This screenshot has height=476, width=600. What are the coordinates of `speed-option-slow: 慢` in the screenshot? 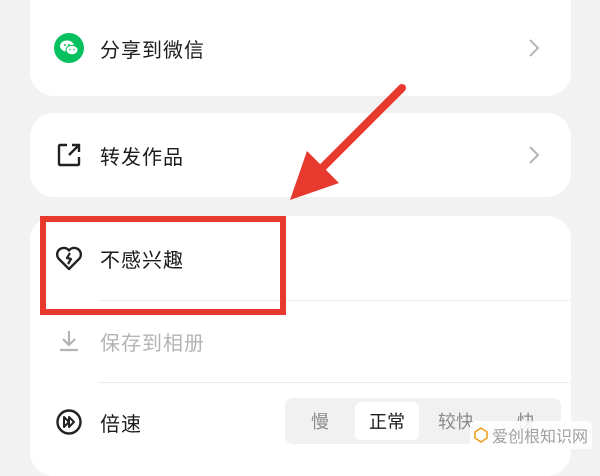 It's located at (320, 421).